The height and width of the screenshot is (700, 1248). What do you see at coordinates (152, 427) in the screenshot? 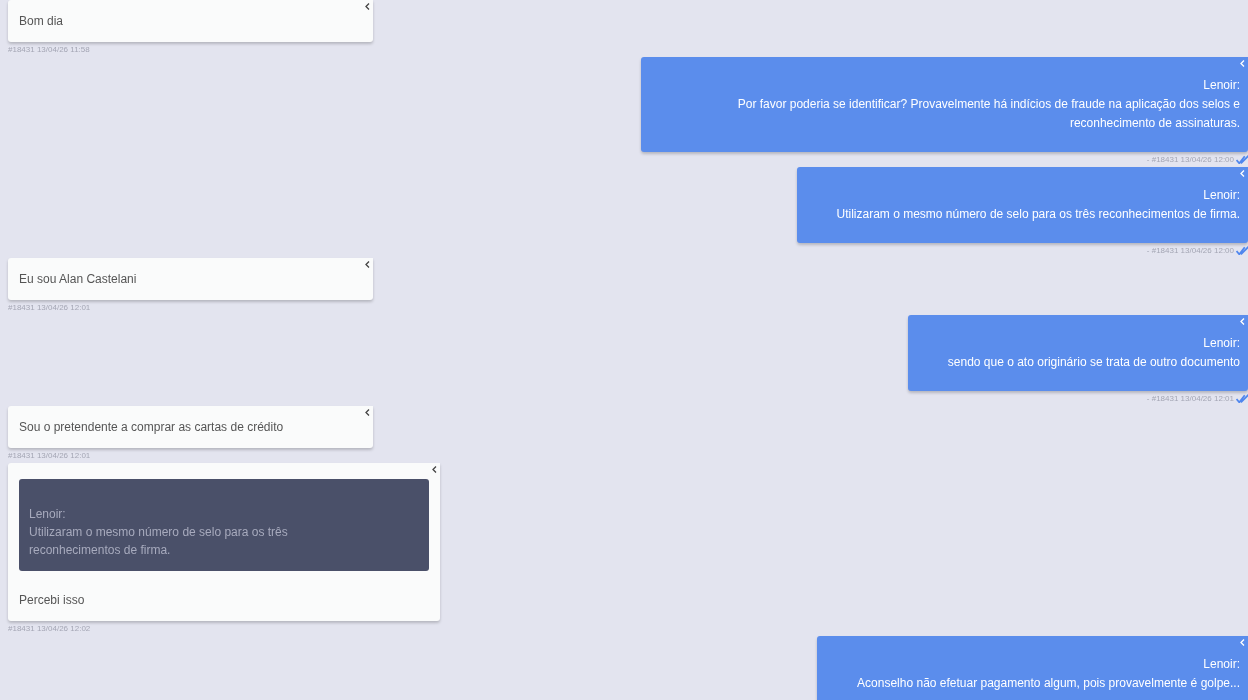
I see `message-text: Sou o pretendente a comprar as cartas de crédito` at bounding box center [152, 427].